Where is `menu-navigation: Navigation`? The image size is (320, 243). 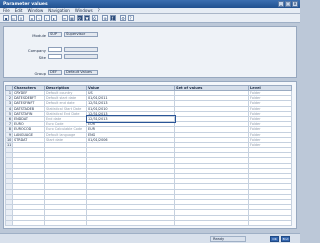
menu-navigation: Navigation is located at coordinates (59, 10).